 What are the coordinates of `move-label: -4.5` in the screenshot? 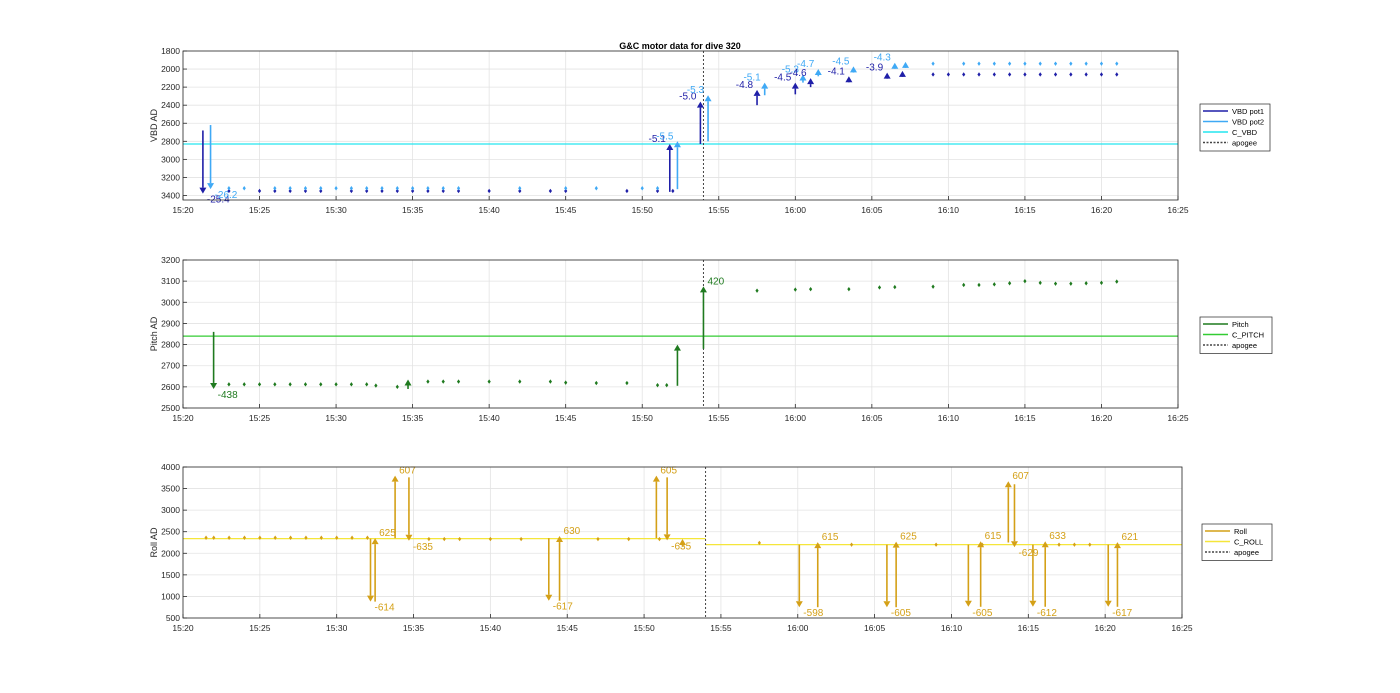 It's located at (841, 61).